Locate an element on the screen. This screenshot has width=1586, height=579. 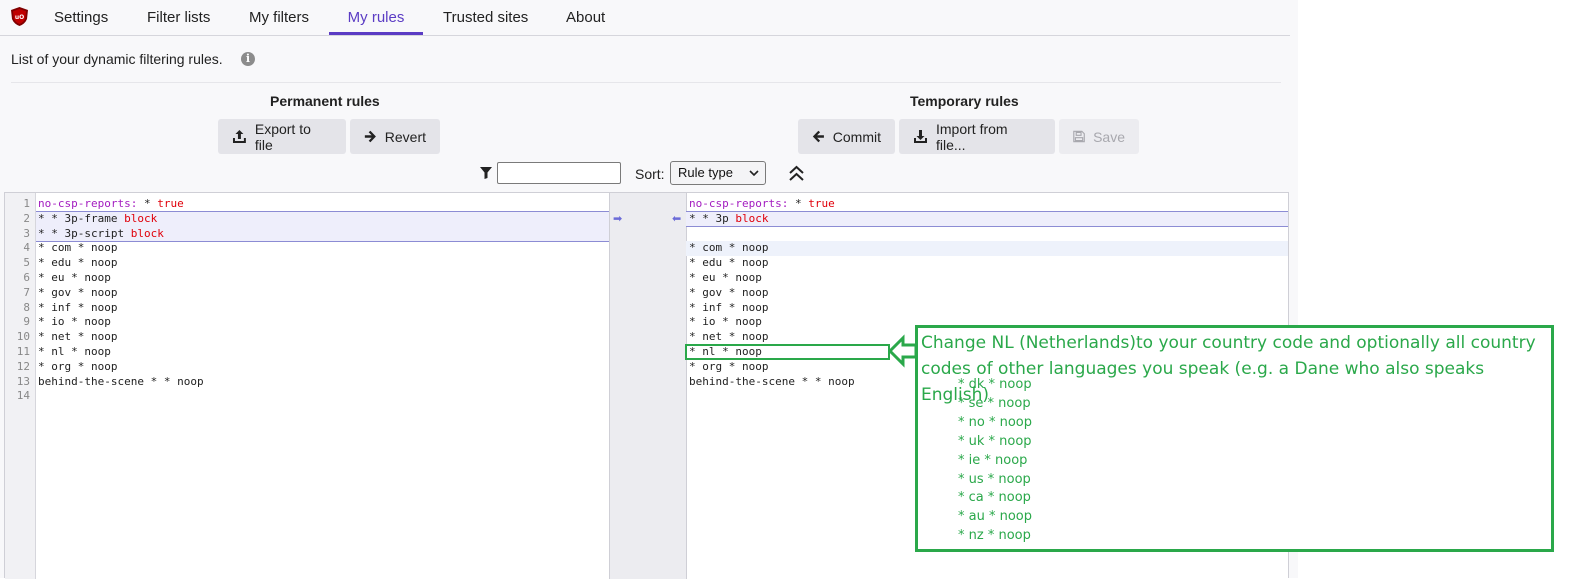
line-number: 6 is located at coordinates (26, 277).